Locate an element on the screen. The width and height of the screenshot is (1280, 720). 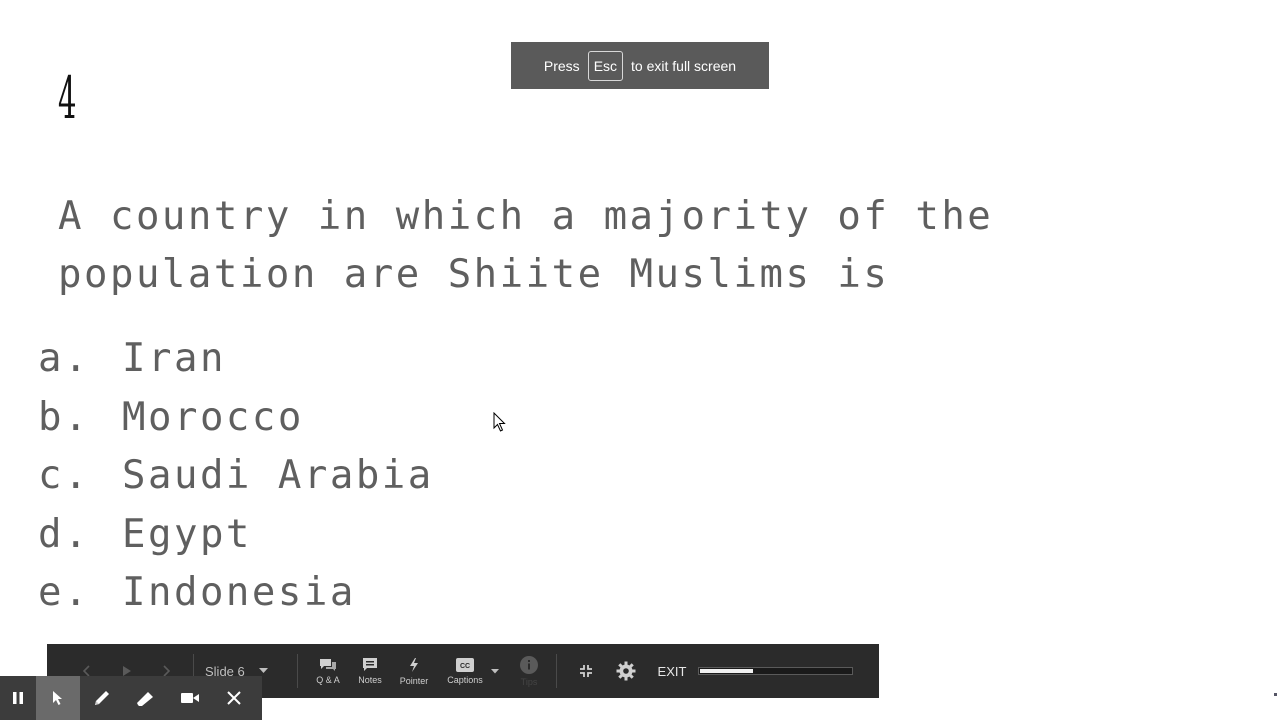
info-icon is located at coordinates (529, 664).